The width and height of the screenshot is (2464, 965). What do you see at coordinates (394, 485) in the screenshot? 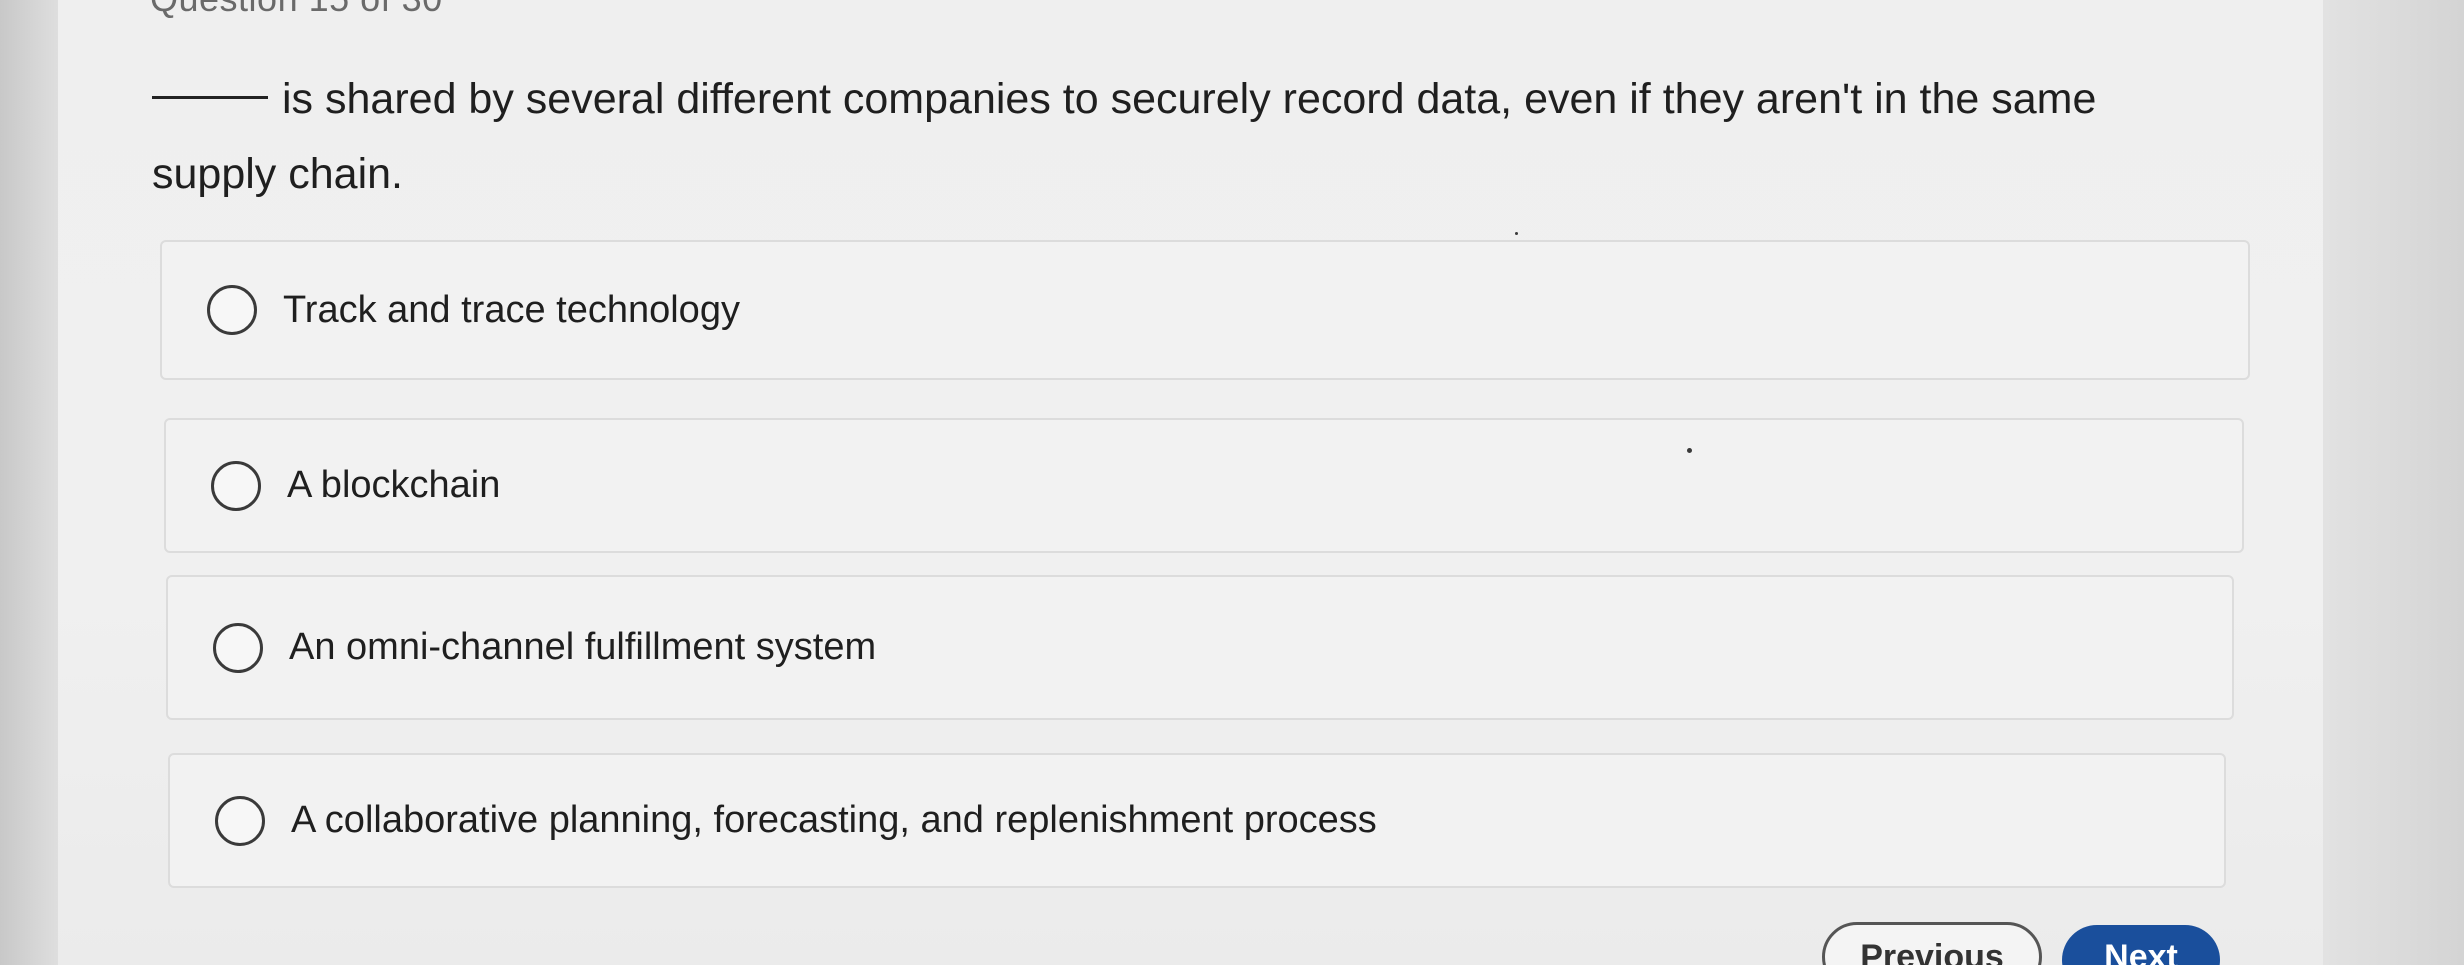
I see `answer-option-label: A blockchain` at bounding box center [394, 485].